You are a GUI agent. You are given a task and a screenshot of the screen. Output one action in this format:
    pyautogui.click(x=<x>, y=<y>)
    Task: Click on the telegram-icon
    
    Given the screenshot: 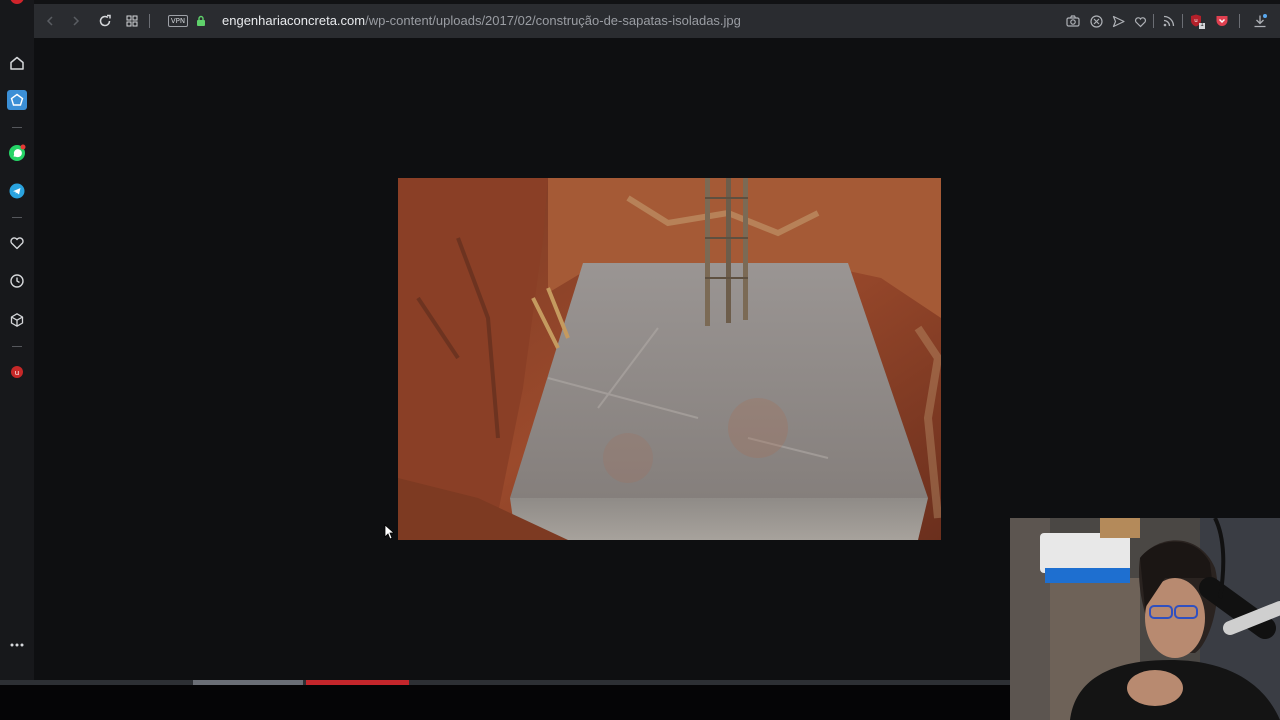 What is the action you would take?
    pyautogui.click(x=17, y=191)
    